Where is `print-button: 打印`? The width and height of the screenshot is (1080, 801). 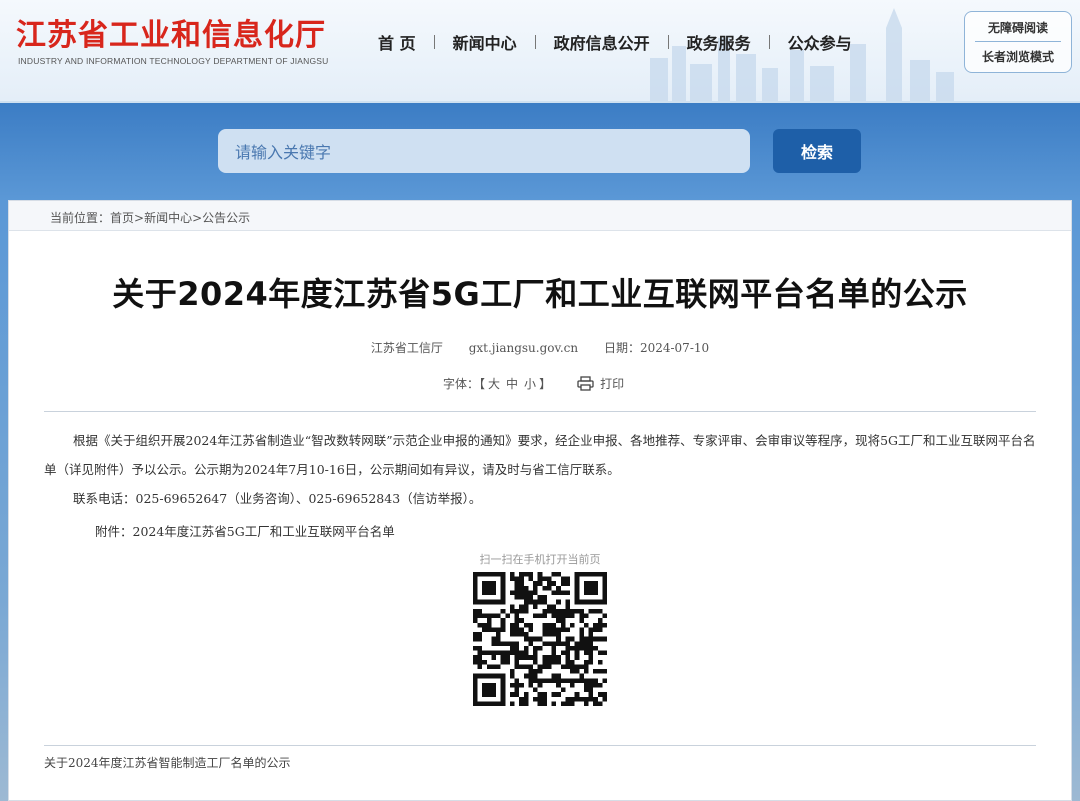 print-button: 打印 is located at coordinates (600, 383).